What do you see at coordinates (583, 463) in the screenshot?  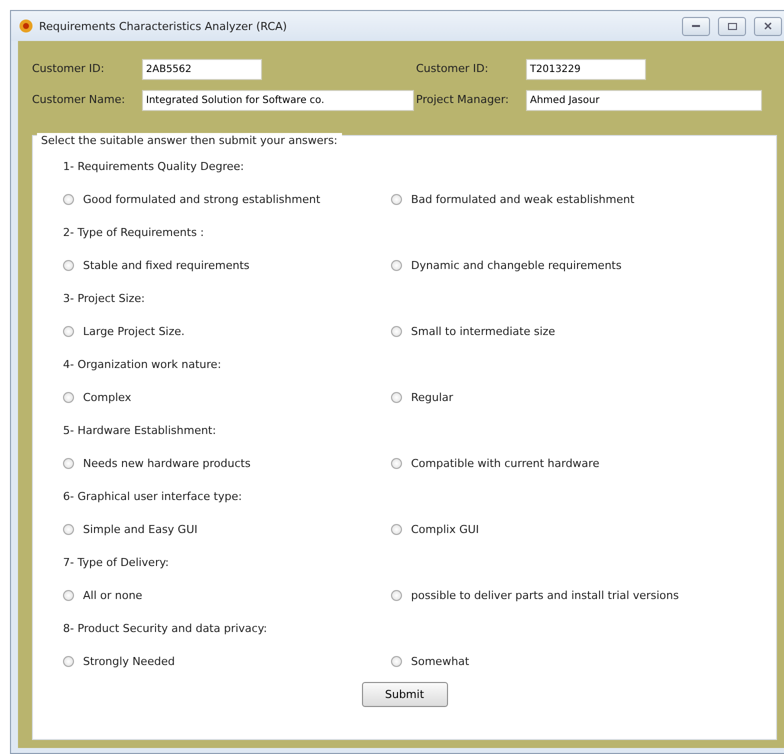 I see `radio-option: Compatible with current hardware` at bounding box center [583, 463].